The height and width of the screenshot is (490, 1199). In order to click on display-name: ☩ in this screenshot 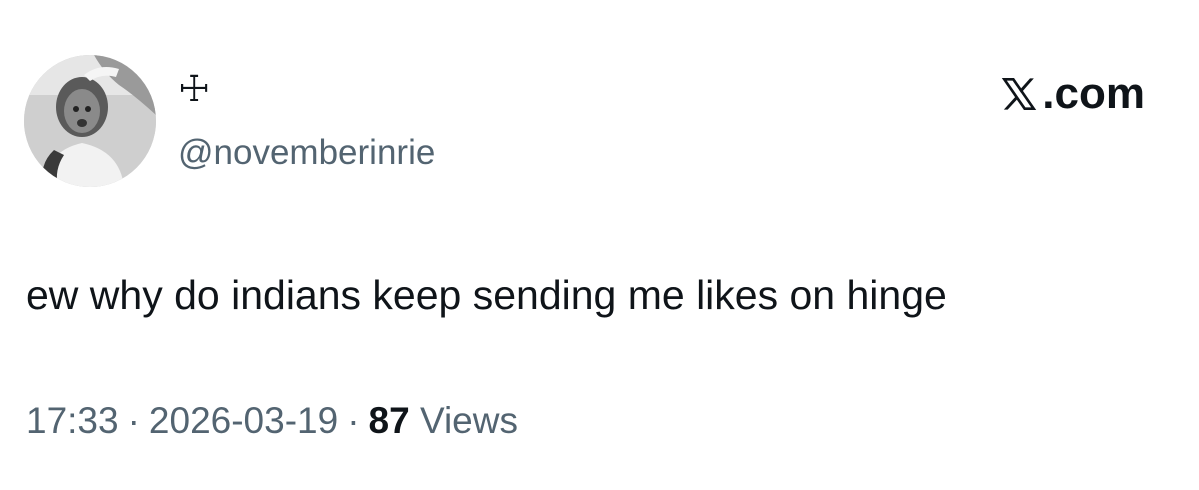, I will do `click(194, 90)`.